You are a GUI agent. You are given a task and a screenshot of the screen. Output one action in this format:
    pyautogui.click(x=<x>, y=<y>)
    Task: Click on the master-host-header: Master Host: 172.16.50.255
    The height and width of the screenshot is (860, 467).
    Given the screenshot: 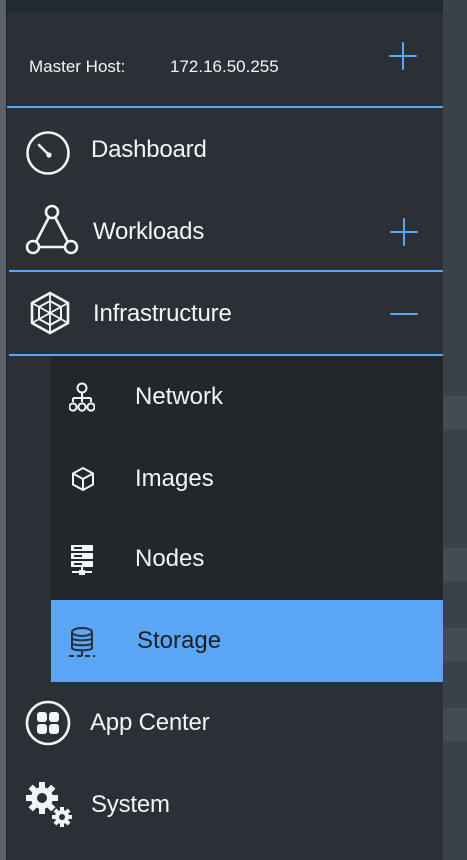 What is the action you would take?
    pyautogui.click(x=225, y=60)
    